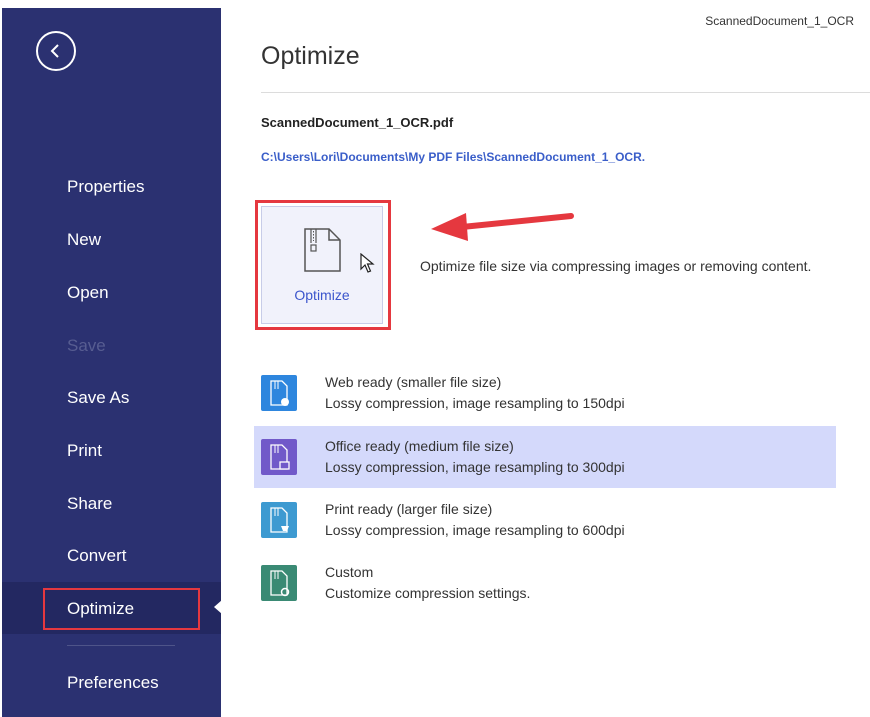  I want to click on chevron-left-icon, so click(54, 51).